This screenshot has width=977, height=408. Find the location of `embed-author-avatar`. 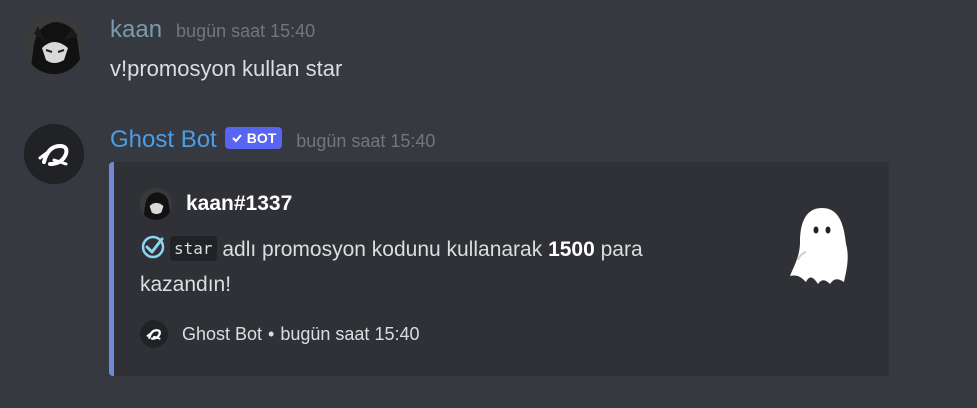

embed-author-avatar is located at coordinates (156, 204).